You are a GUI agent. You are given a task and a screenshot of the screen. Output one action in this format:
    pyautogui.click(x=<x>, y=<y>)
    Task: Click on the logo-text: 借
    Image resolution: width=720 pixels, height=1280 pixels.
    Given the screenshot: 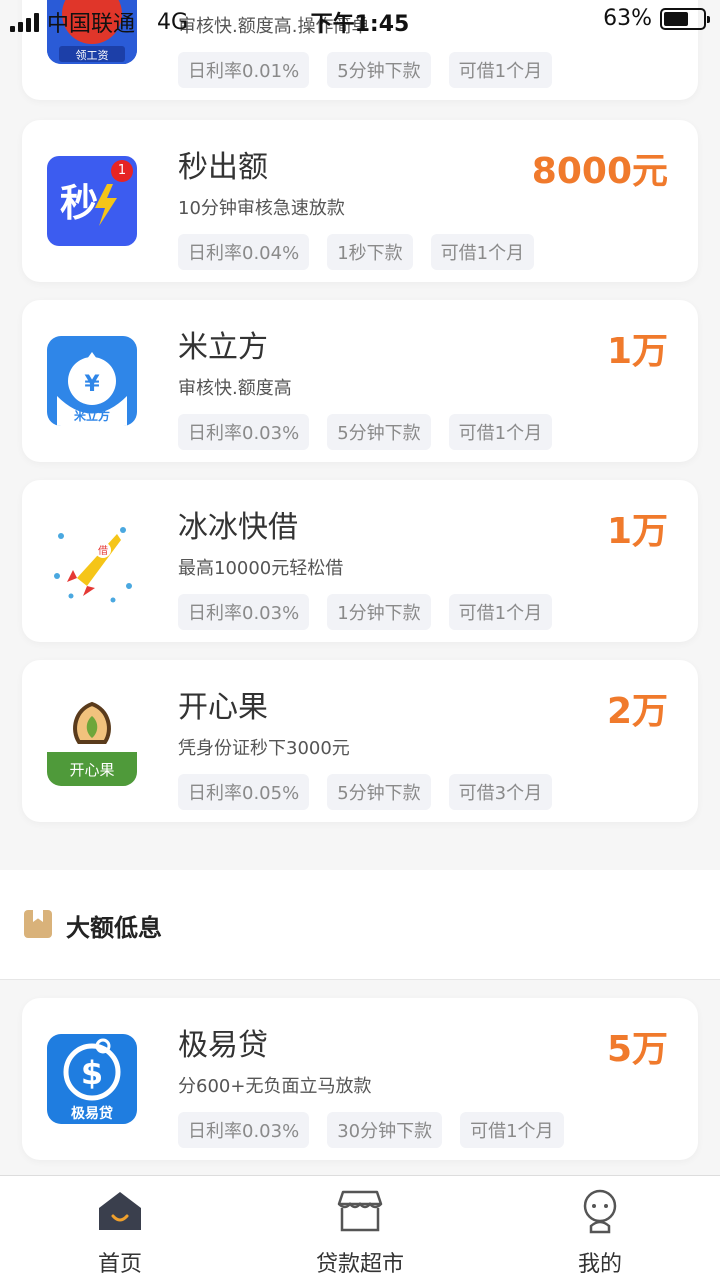 What is the action you would take?
    pyautogui.click(x=103, y=551)
    